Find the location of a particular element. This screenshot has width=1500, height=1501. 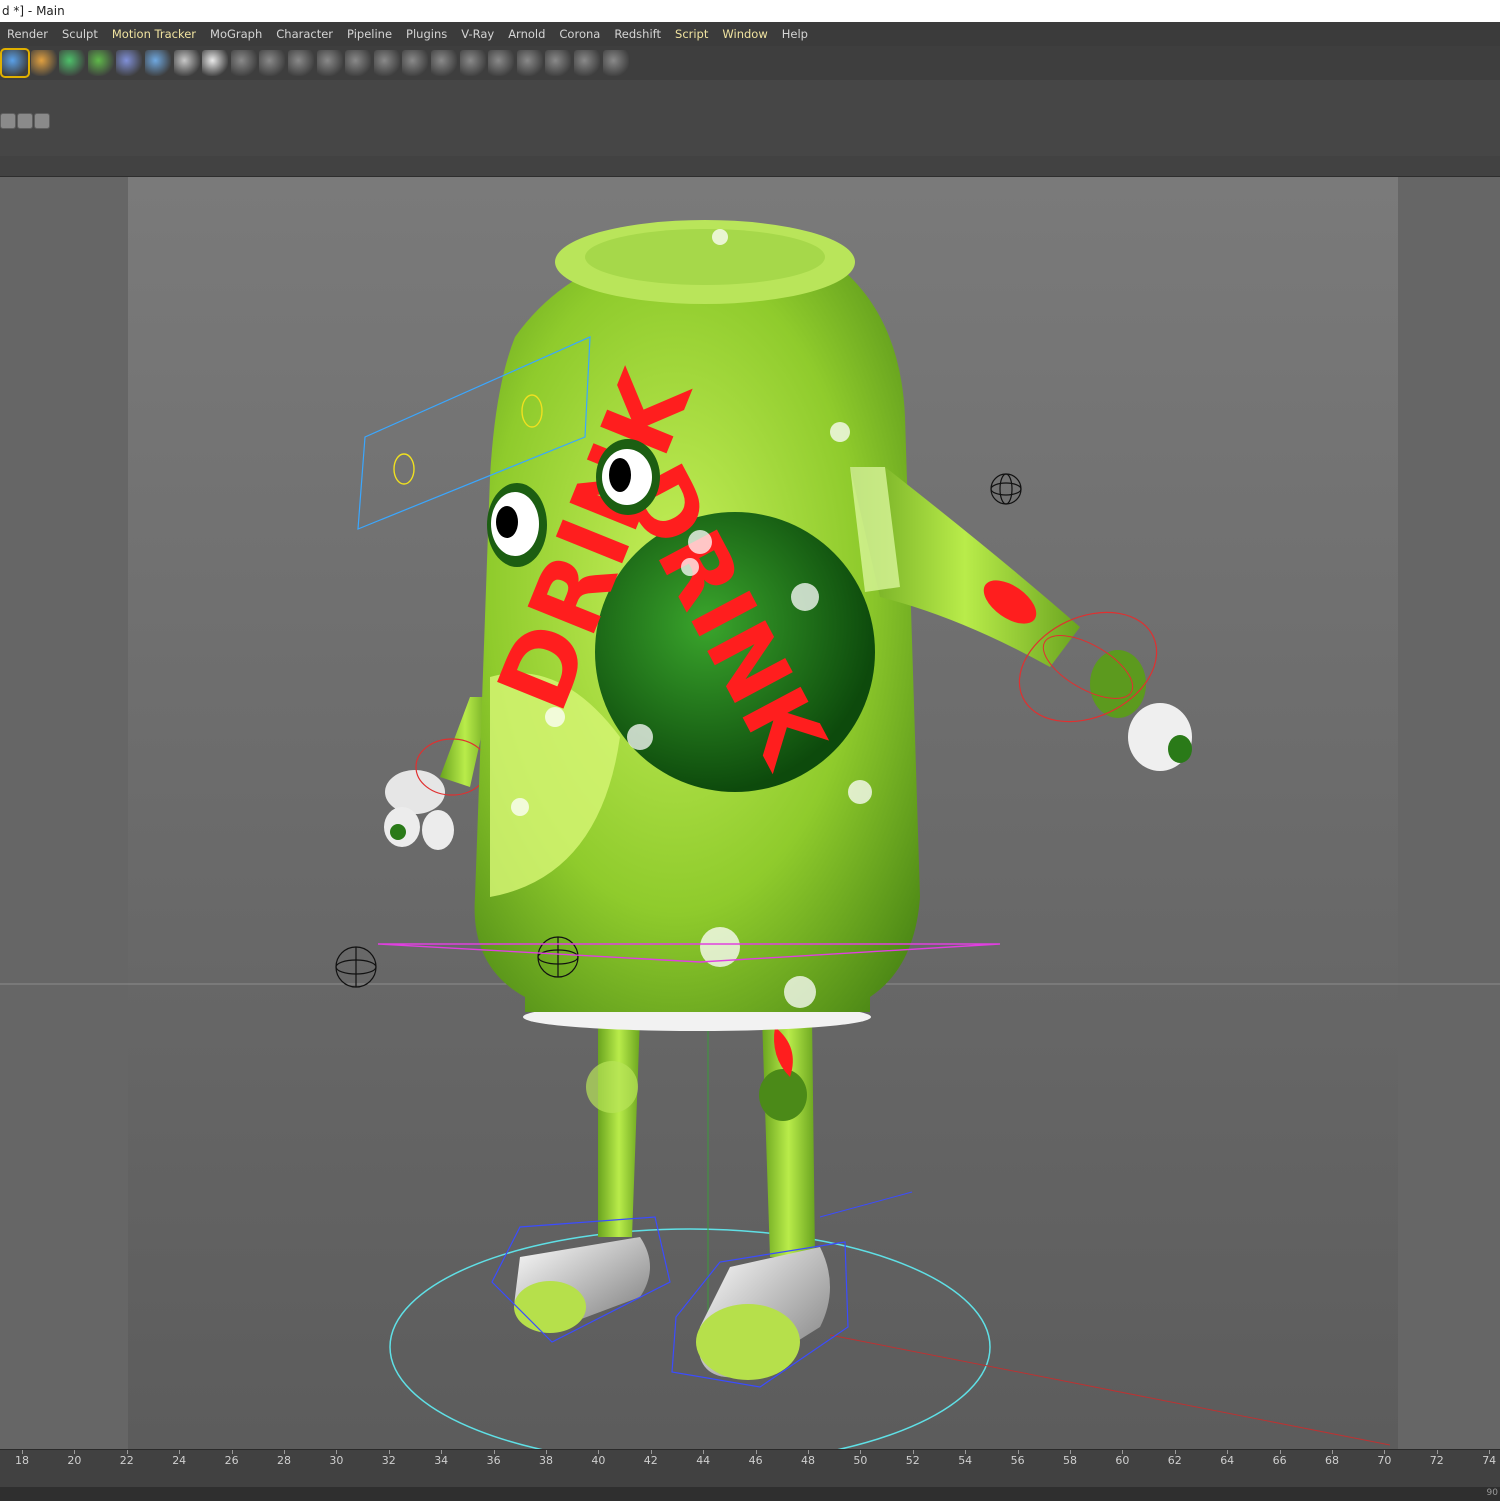

spline-mask-icon is located at coordinates (358, 63).